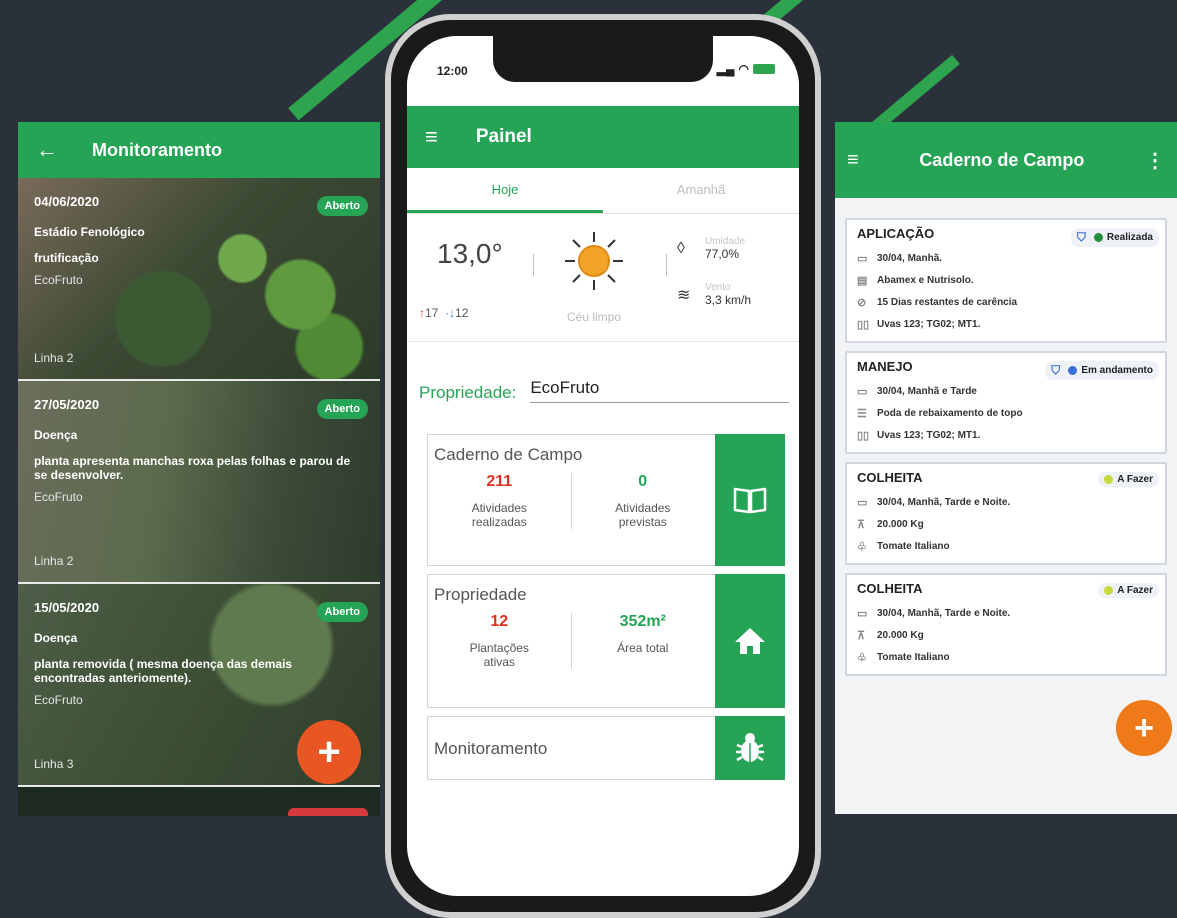 This screenshot has width=1177, height=918. What do you see at coordinates (861, 524) in the screenshot?
I see `weight-icon: ⊼` at bounding box center [861, 524].